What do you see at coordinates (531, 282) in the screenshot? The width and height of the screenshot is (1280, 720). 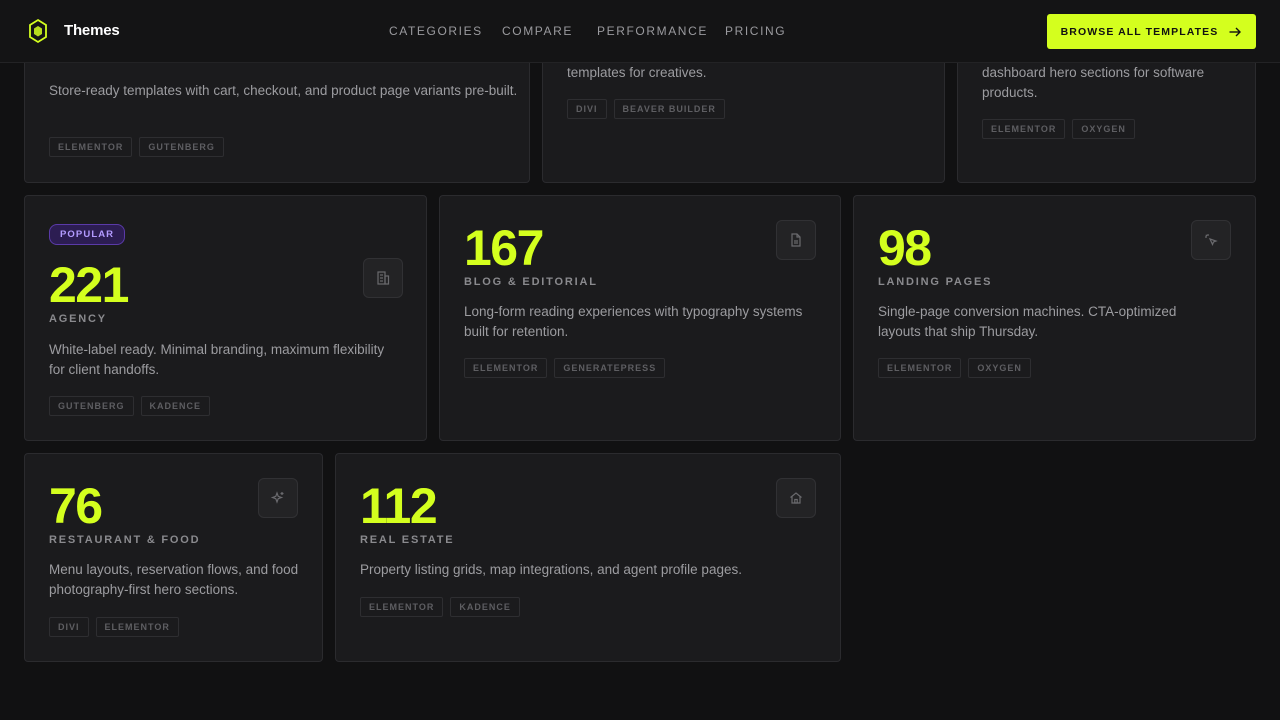 I see `category-title: BLOG & EDITORIAL` at bounding box center [531, 282].